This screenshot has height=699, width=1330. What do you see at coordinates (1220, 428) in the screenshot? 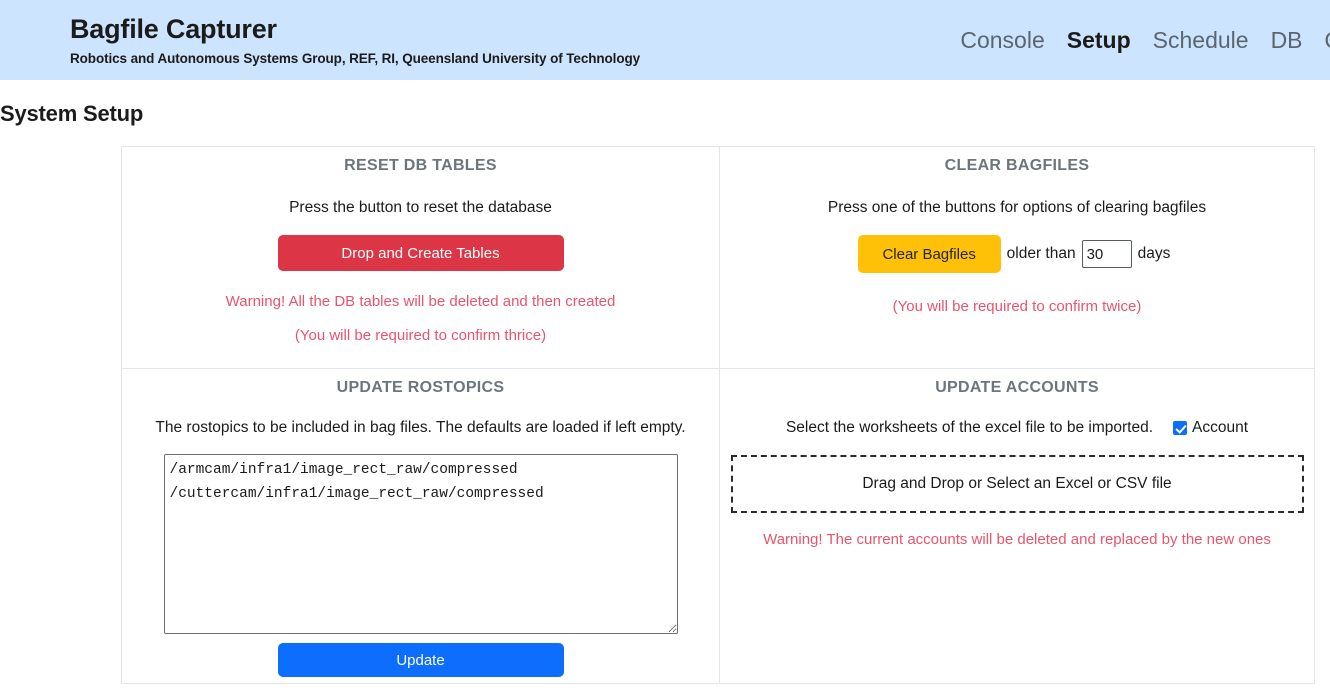
I see `account-checkbox-label: Account` at bounding box center [1220, 428].